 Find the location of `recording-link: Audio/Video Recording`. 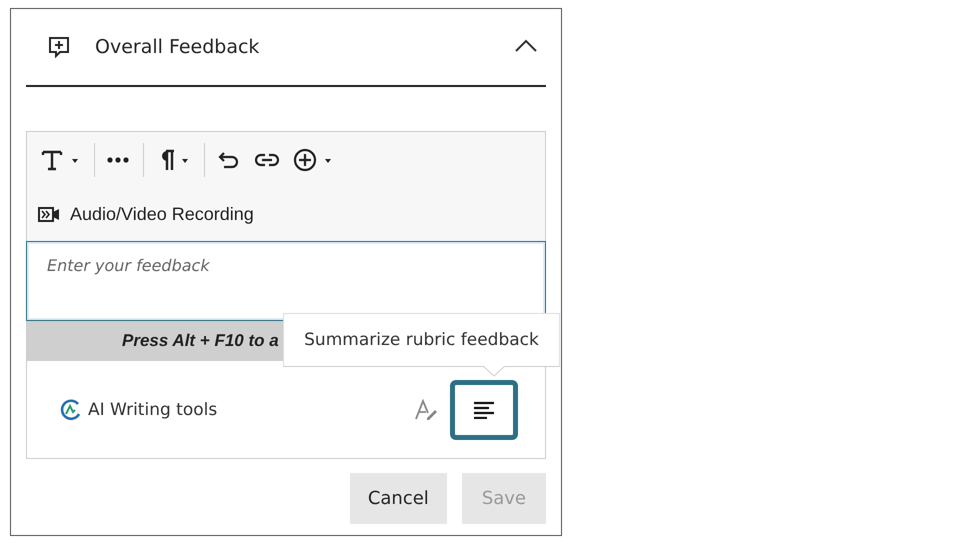

recording-link: Audio/Video Recording is located at coordinates (162, 214).